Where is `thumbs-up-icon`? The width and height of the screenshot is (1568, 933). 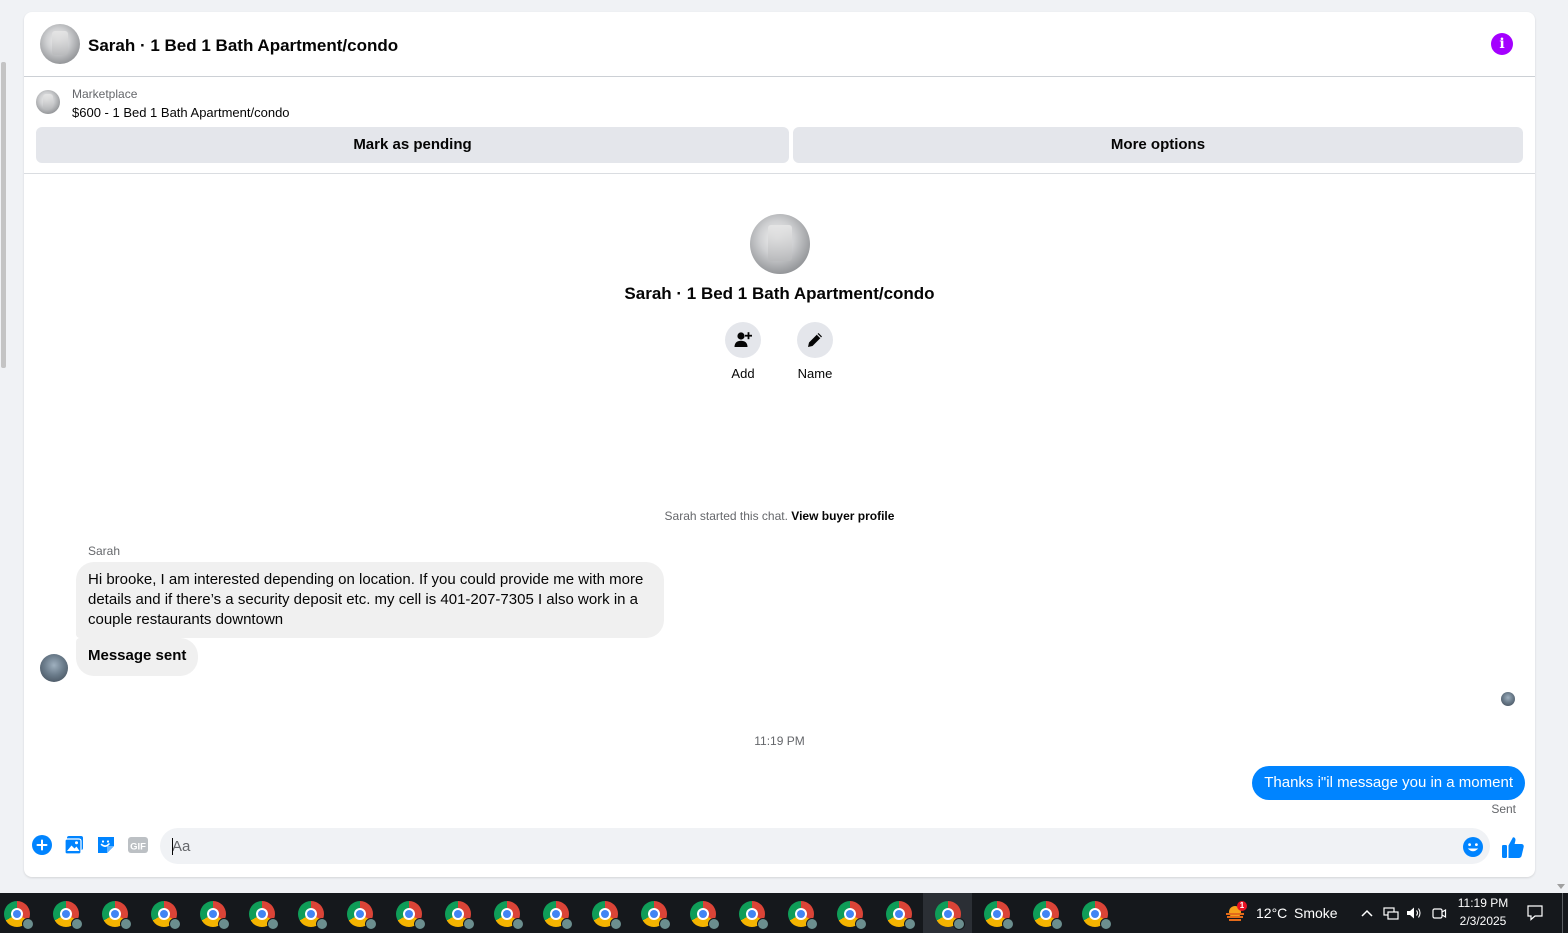
thumbs-up-icon is located at coordinates (1513, 847).